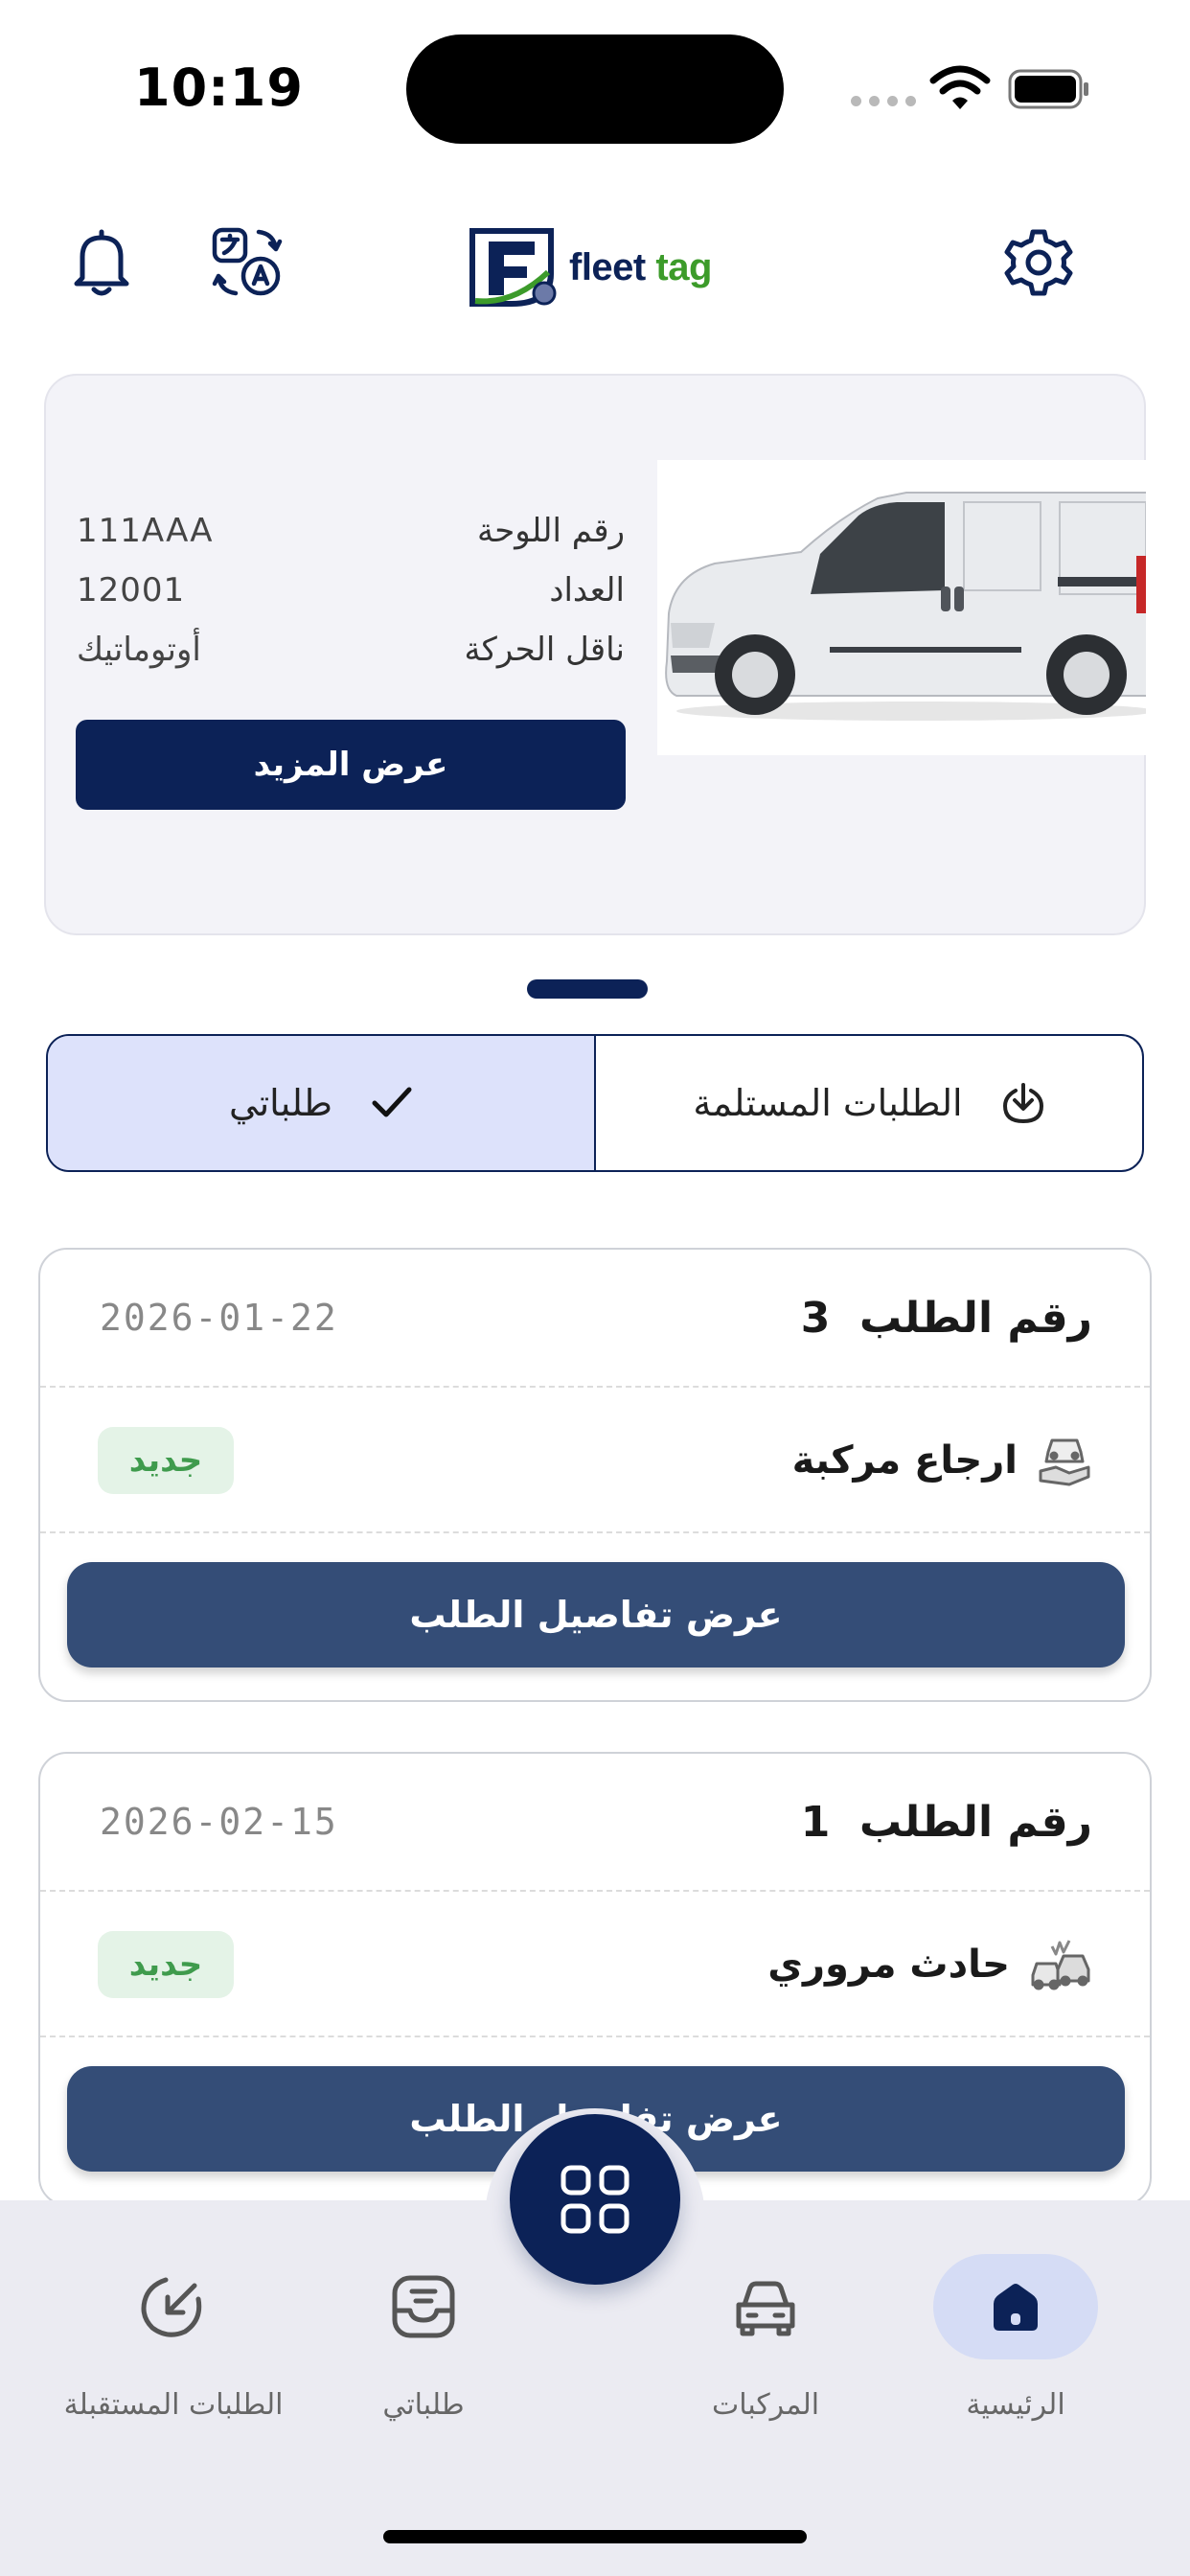 This screenshot has width=1190, height=2576. I want to click on view-request-details-button: عرض تفاصيل الطلب, so click(596, 1615).